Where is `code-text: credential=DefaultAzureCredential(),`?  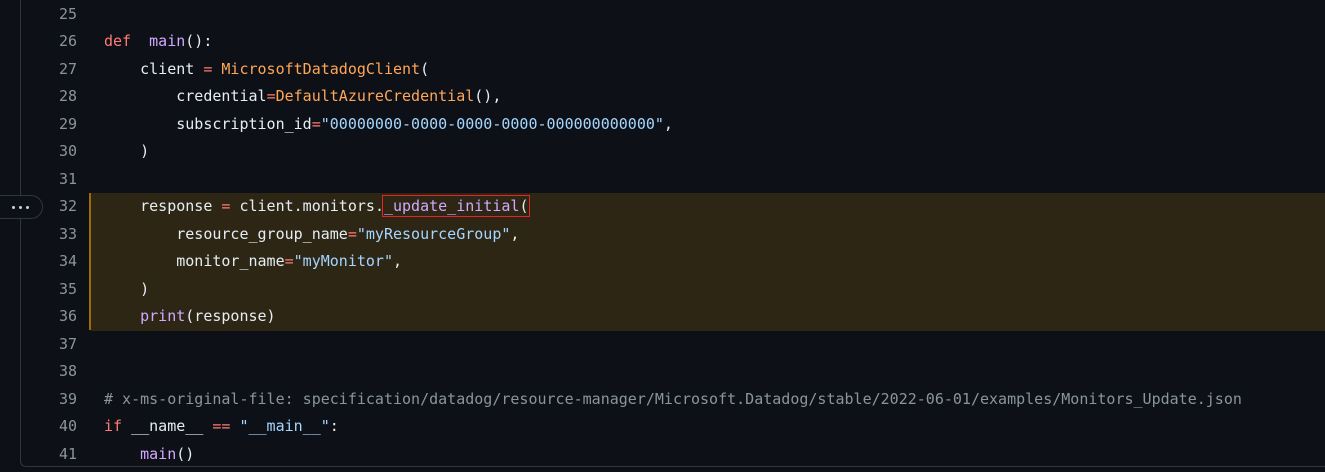
code-text: credential=DefaultAzureCredential(), is located at coordinates (303, 96).